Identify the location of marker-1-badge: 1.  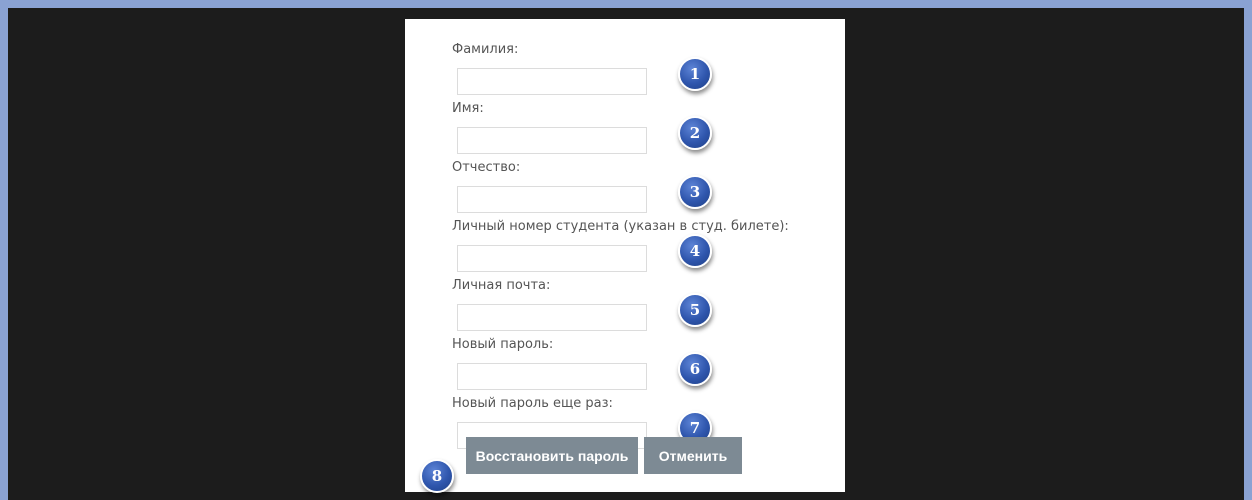
(695, 74).